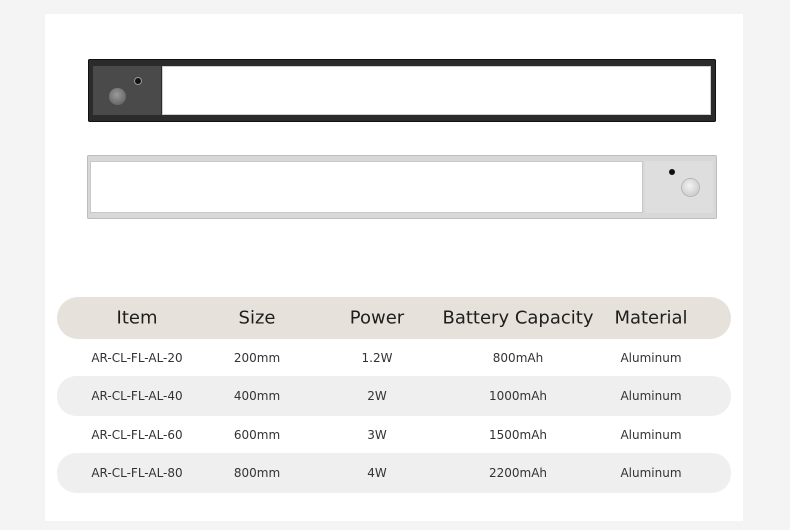 This screenshot has height=530, width=790. What do you see at coordinates (518, 318) in the screenshot?
I see `header-battery-capacity: Battery Capacity` at bounding box center [518, 318].